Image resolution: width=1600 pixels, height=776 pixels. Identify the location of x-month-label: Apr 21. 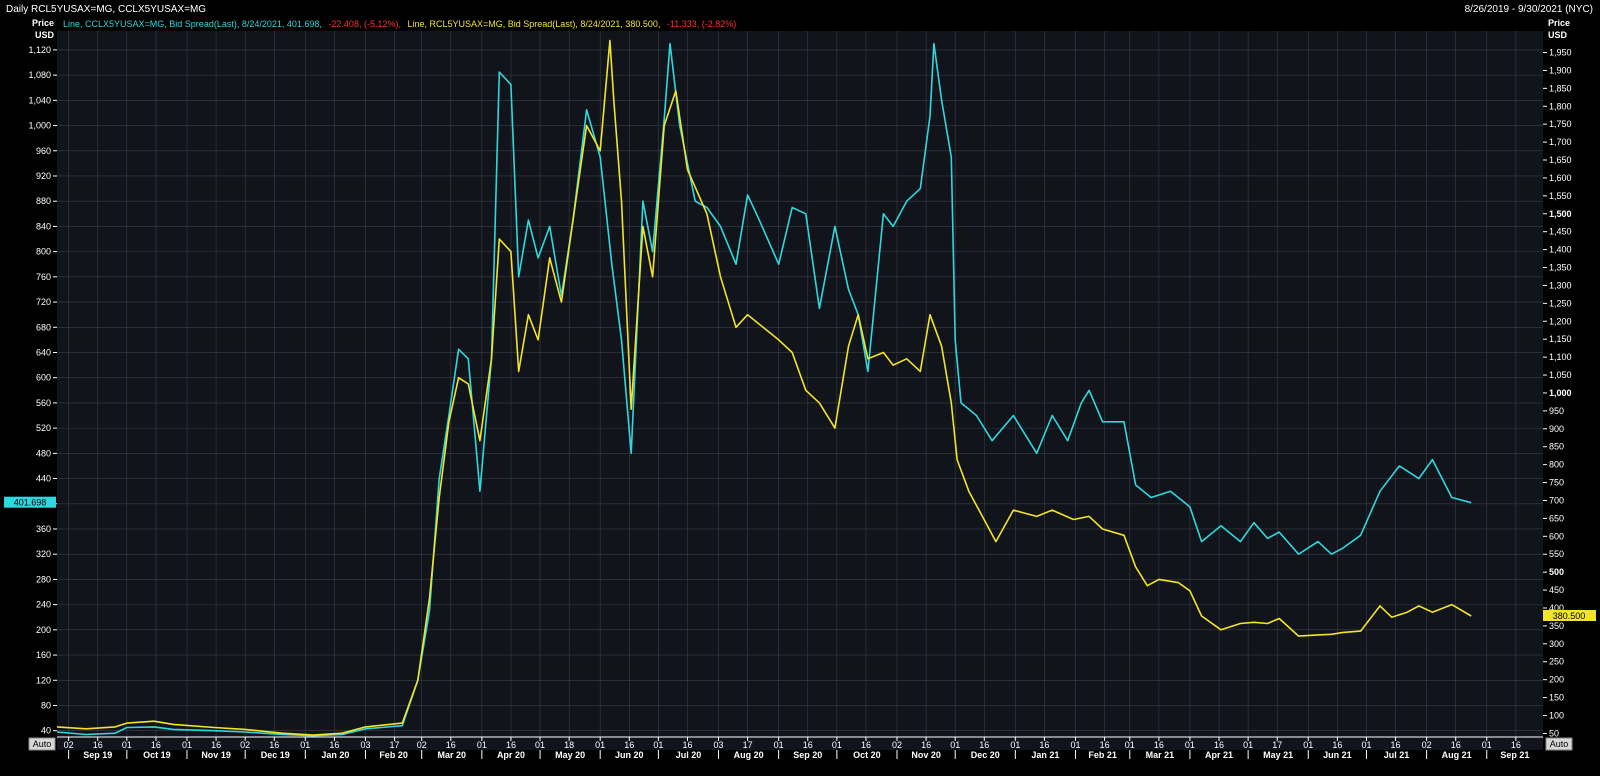
(1219, 755).